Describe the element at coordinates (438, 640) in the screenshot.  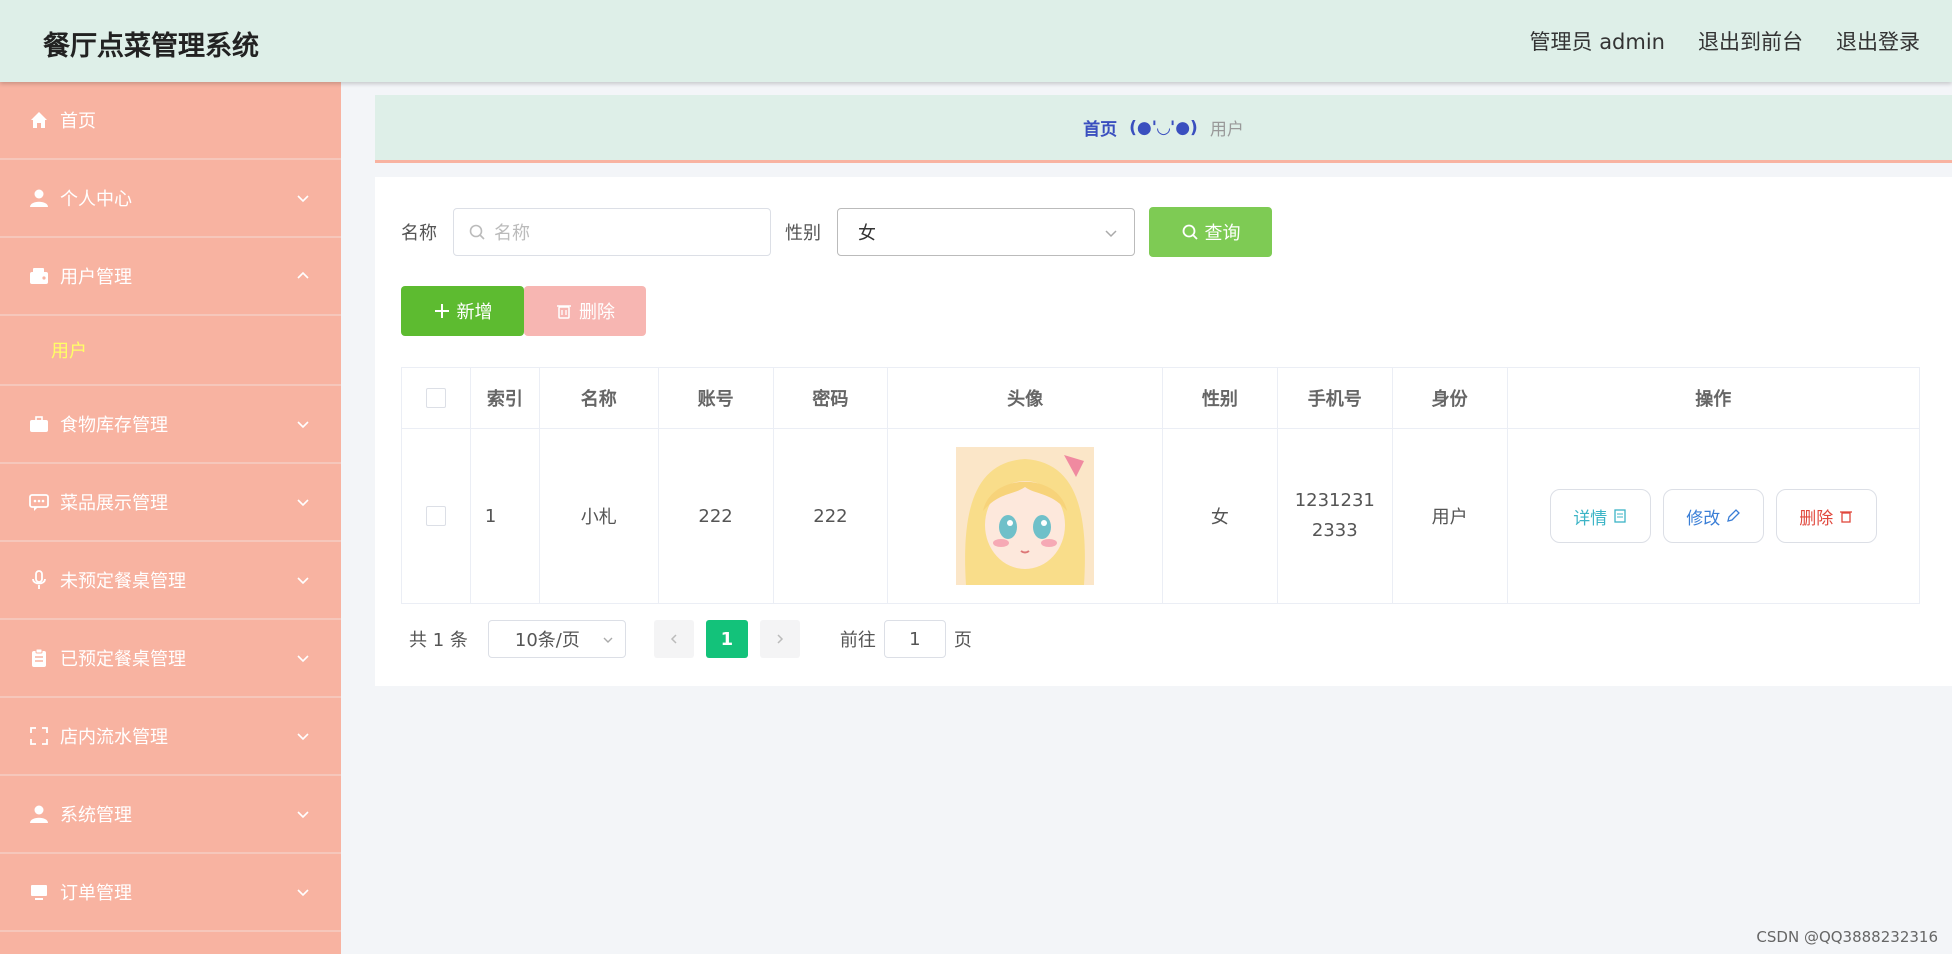
I see `pagination-total: 共 1 条` at that location.